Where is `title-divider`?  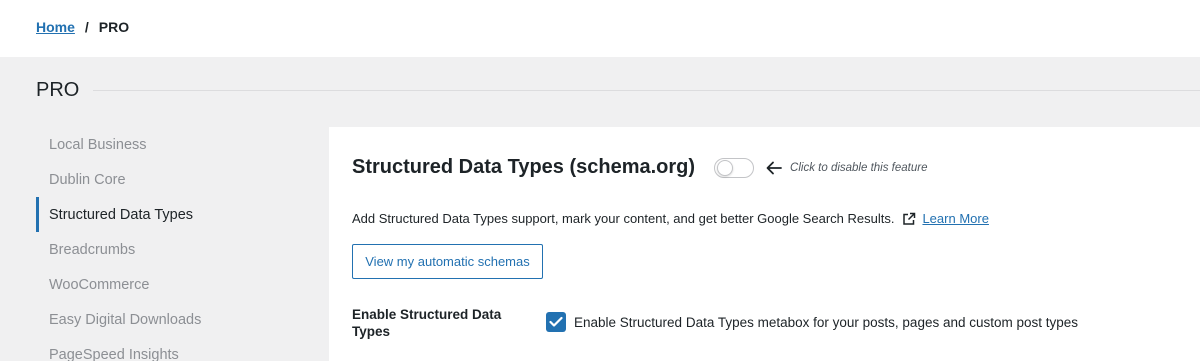
title-divider is located at coordinates (646, 90).